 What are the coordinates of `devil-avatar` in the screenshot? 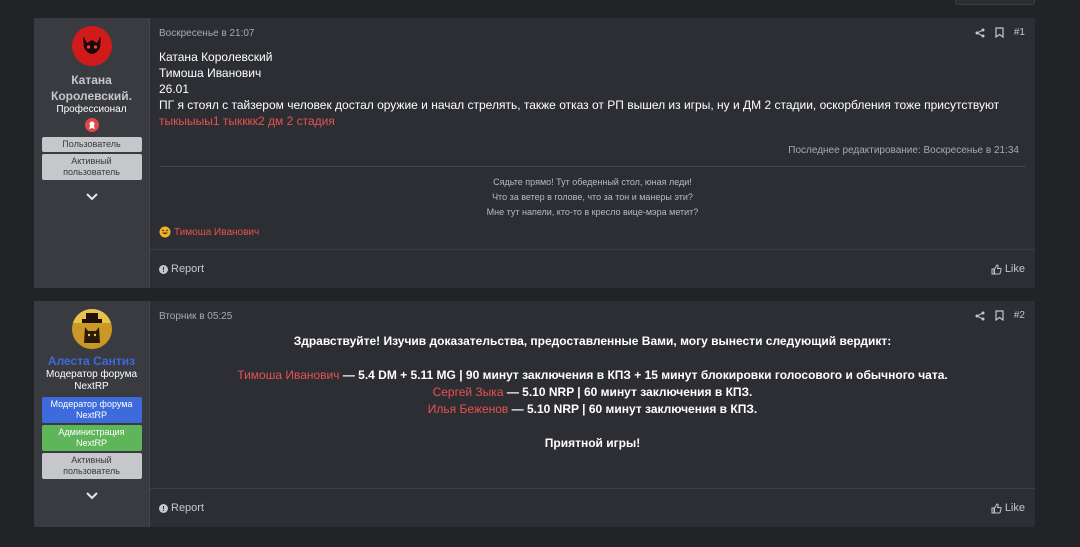 It's located at (91, 46).